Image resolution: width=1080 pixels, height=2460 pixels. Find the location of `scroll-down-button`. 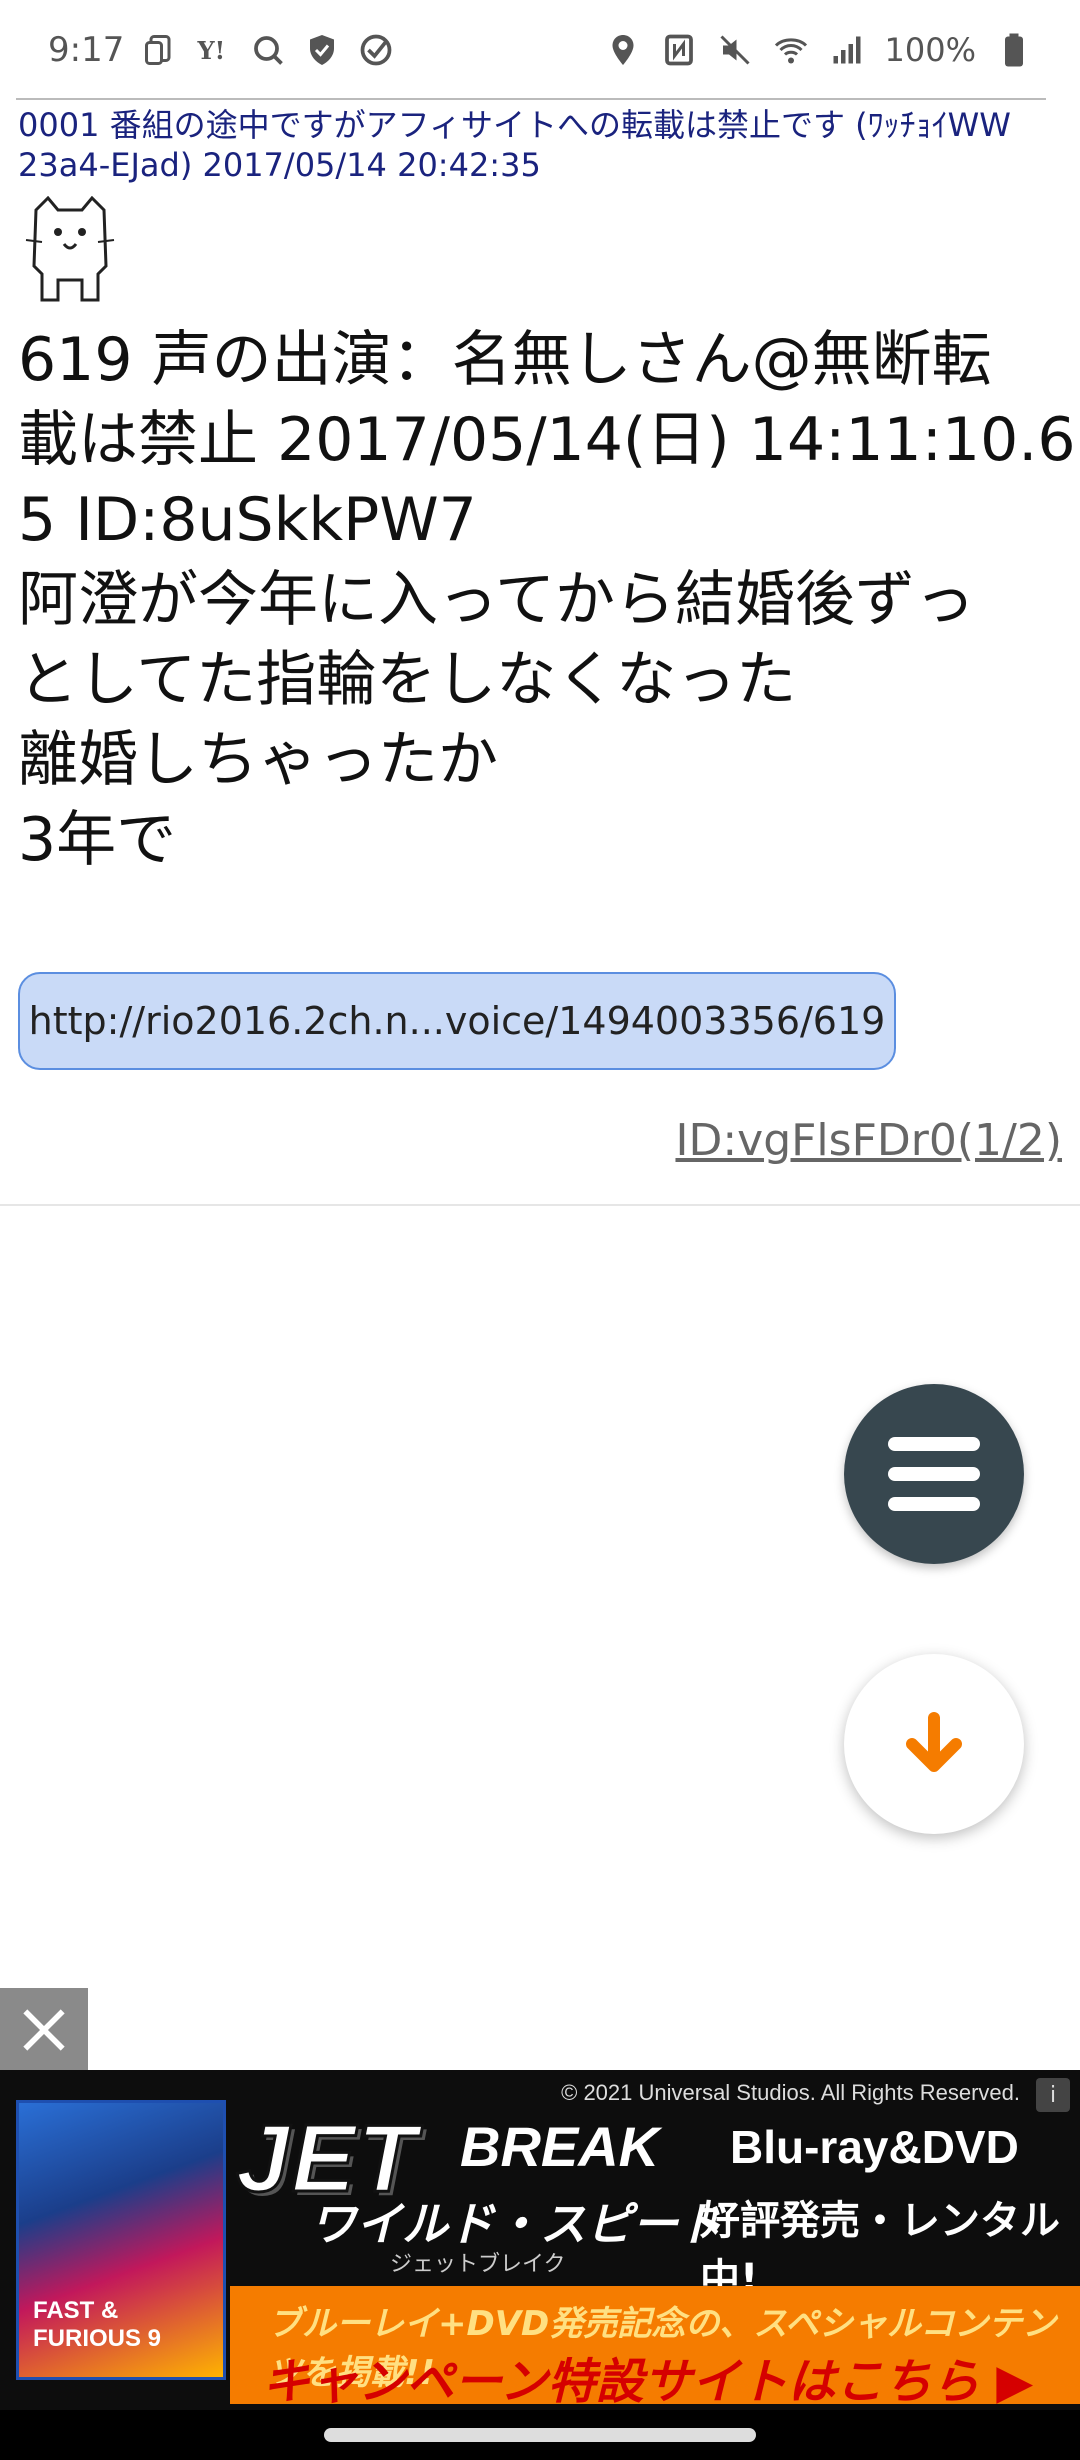

scroll-down-button is located at coordinates (934, 1744).